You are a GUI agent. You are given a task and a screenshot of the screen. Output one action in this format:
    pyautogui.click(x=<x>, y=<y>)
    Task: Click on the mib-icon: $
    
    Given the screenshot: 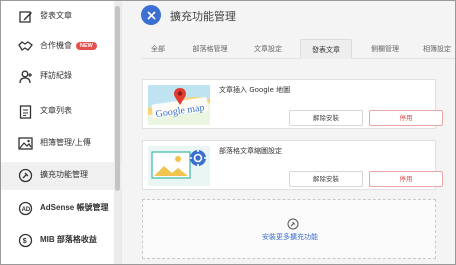 What is the action you would take?
    pyautogui.click(x=25, y=240)
    